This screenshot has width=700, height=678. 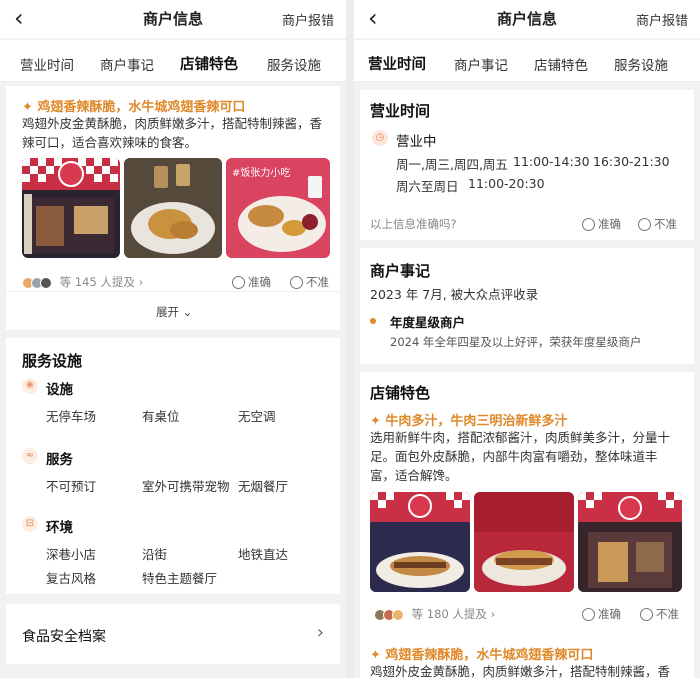 What do you see at coordinates (30, 386) in the screenshot?
I see `facility-icon: ❀` at bounding box center [30, 386].